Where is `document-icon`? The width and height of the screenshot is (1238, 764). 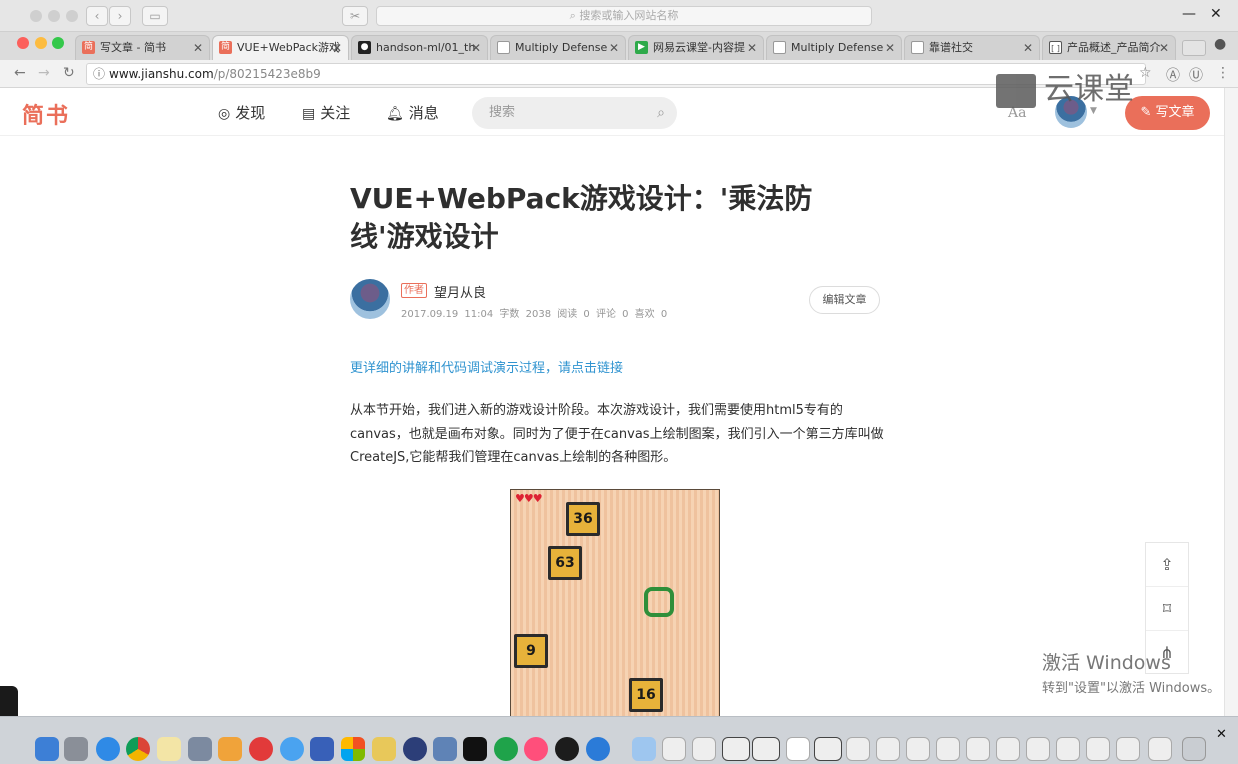 document-icon is located at coordinates (779, 47).